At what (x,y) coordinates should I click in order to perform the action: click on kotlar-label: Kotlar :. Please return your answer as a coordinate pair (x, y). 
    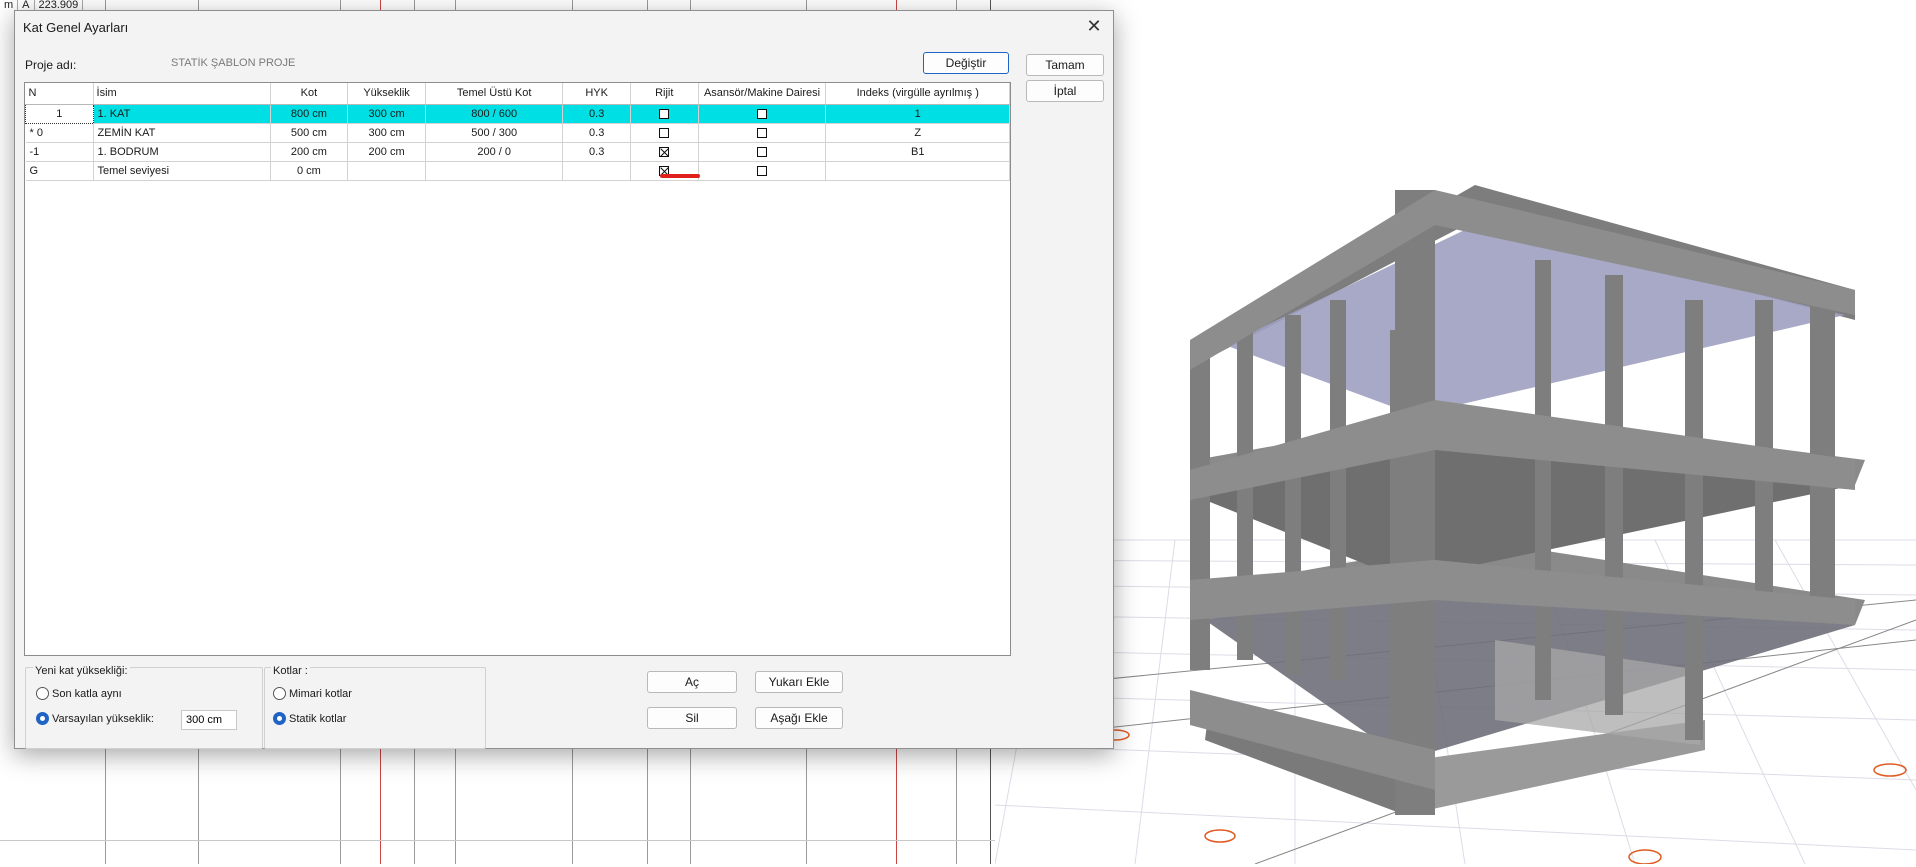
    Looking at the image, I should click on (290, 671).